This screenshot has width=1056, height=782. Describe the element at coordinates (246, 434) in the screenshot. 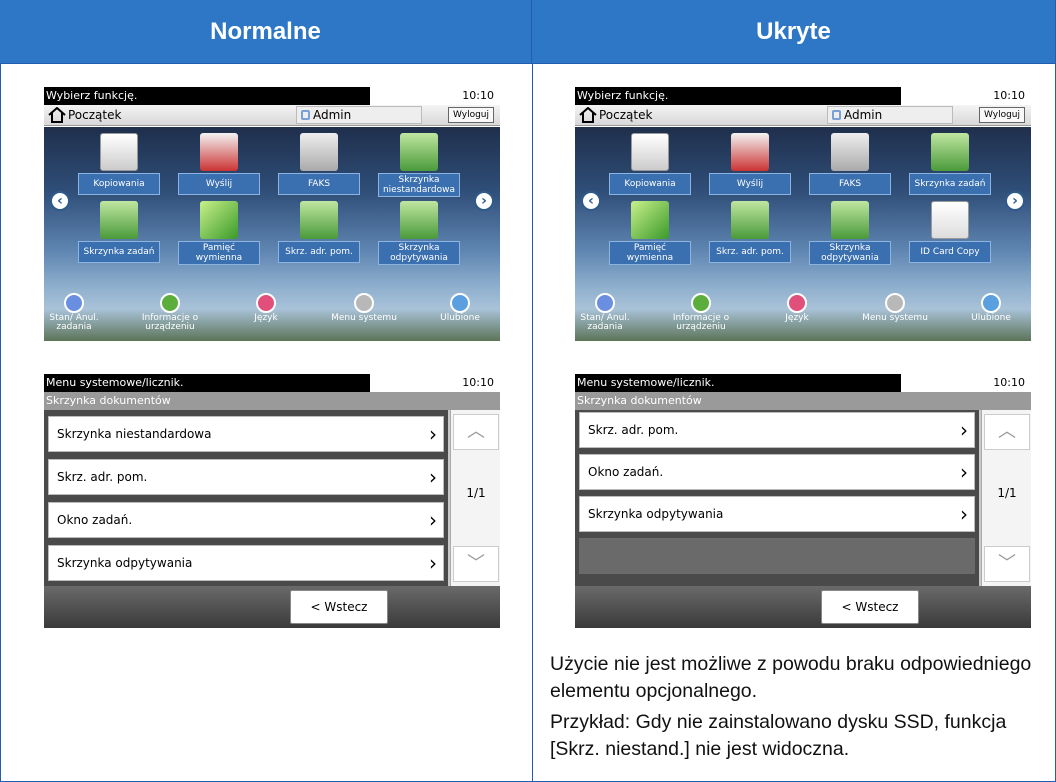

I see `list-item: Skrzynka niestandardowa ›` at that location.